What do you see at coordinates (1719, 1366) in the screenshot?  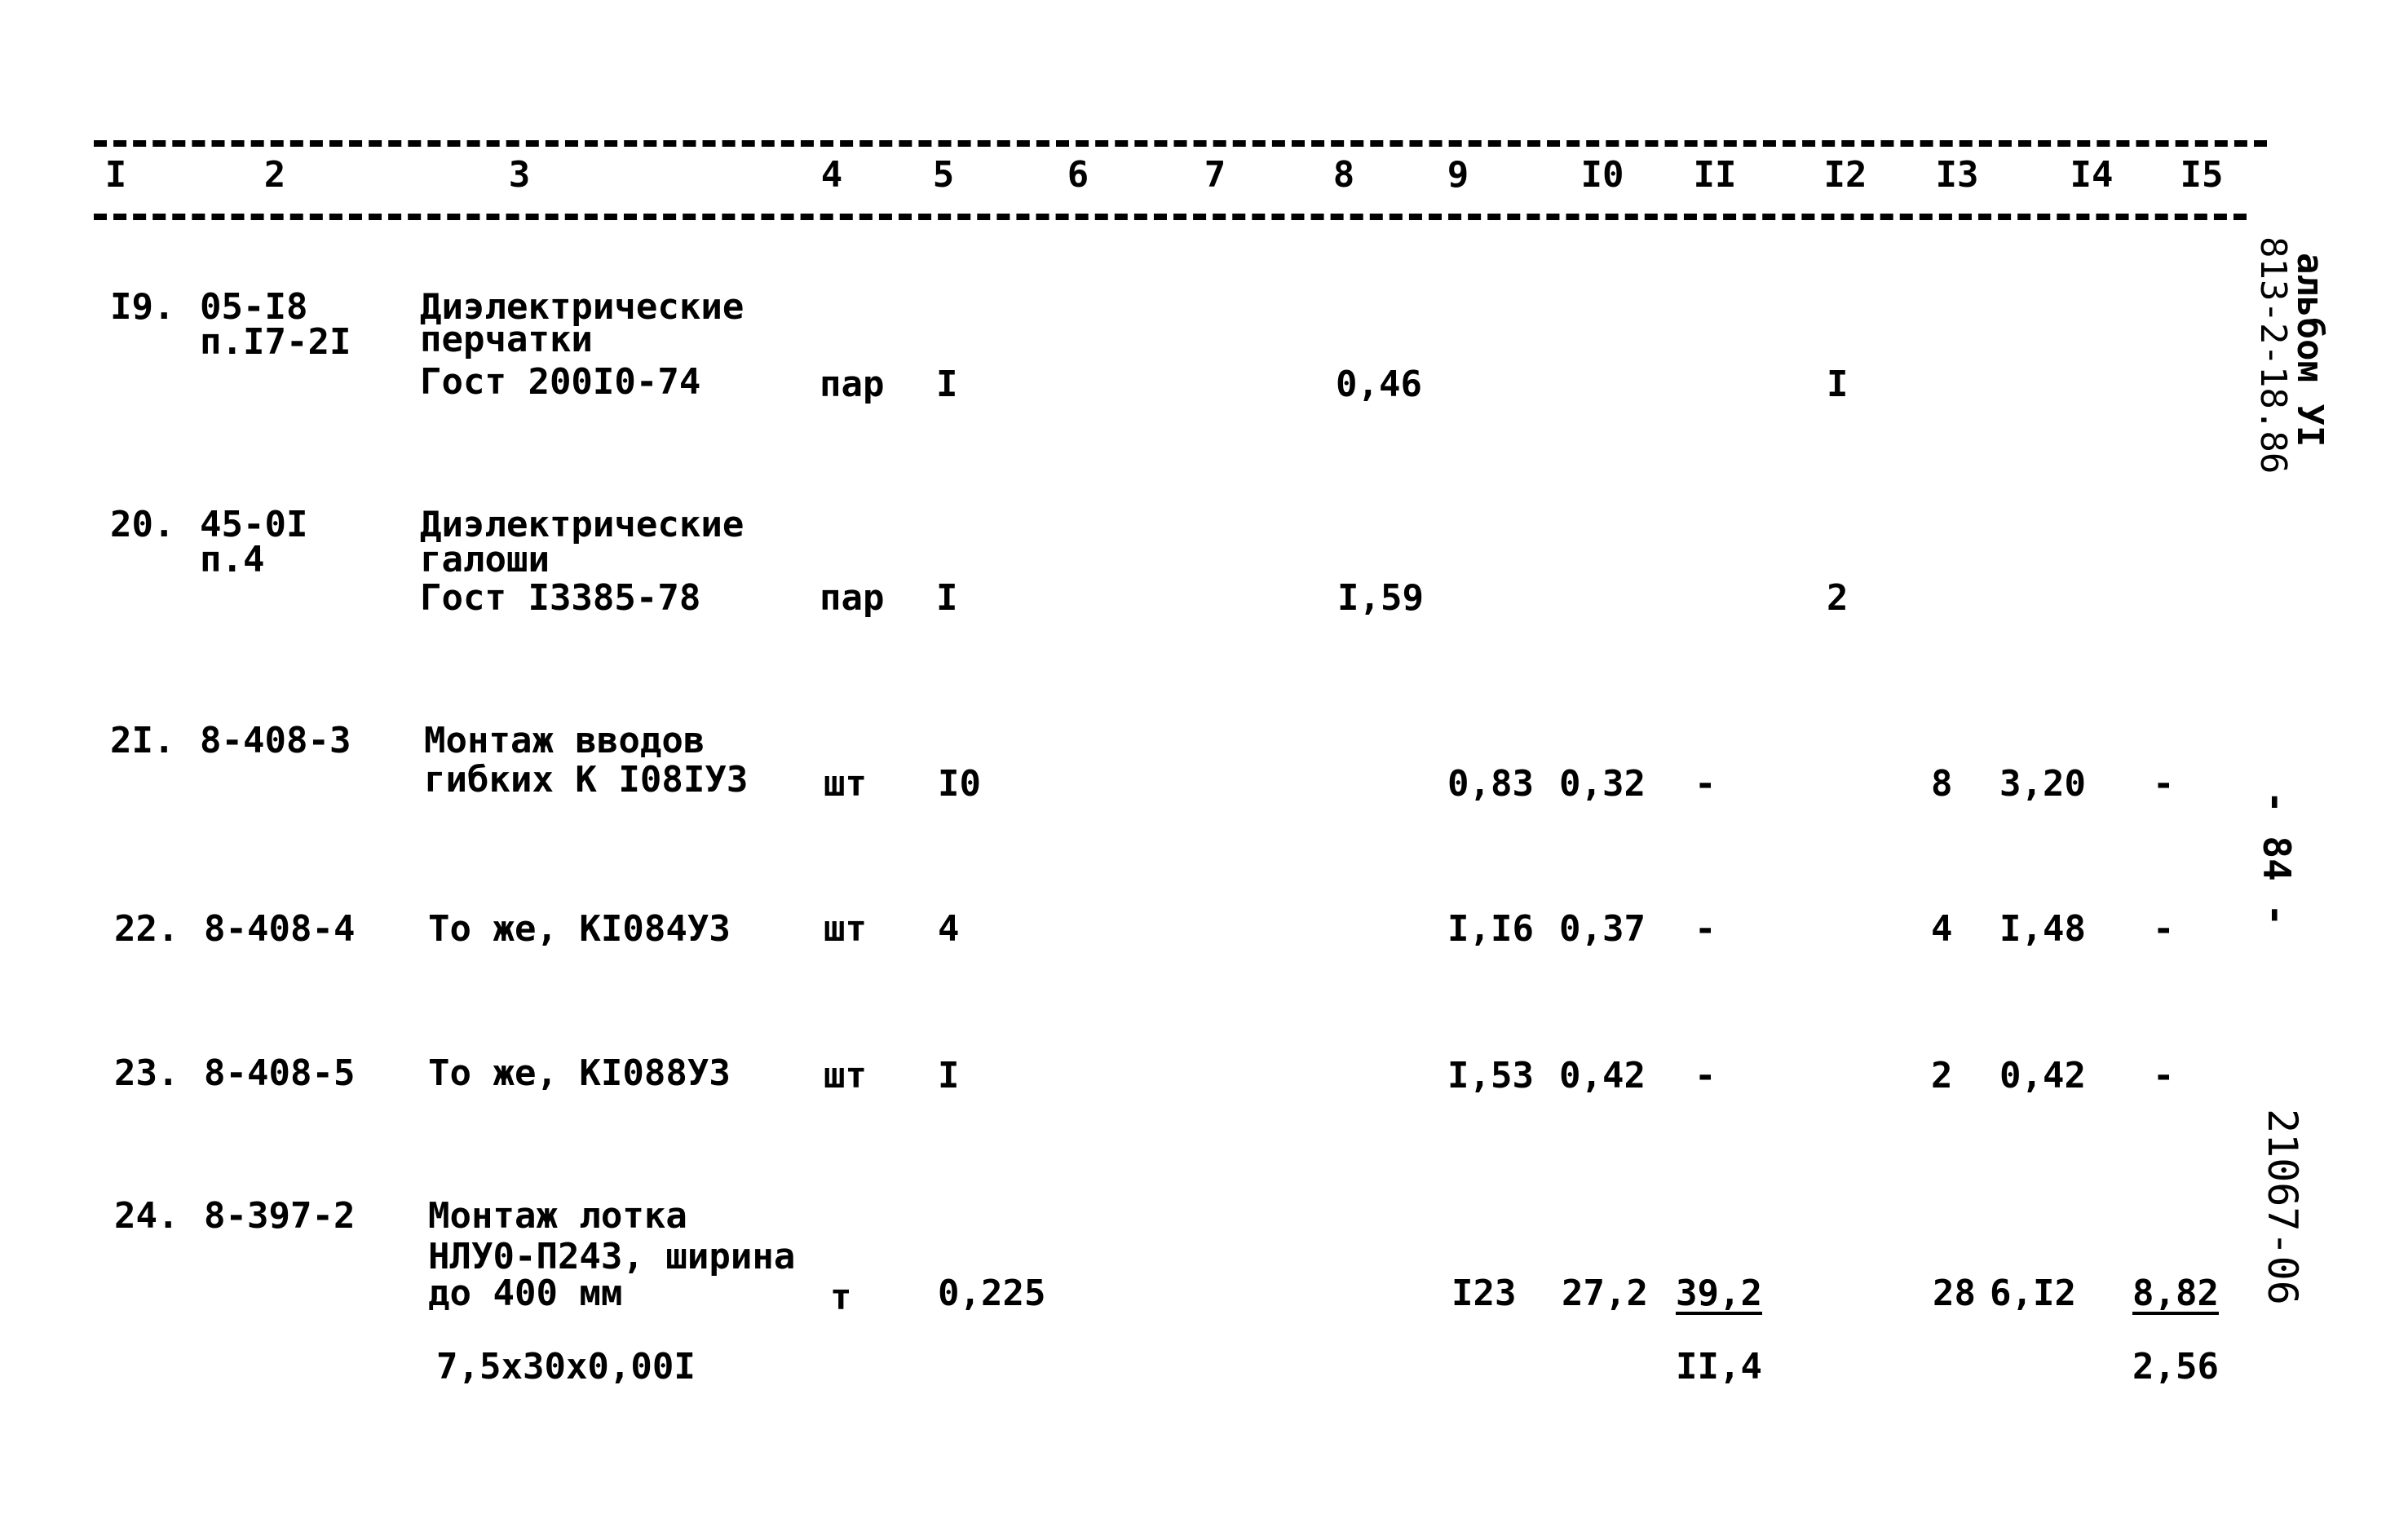 I see `row-extra-col11: II,4` at bounding box center [1719, 1366].